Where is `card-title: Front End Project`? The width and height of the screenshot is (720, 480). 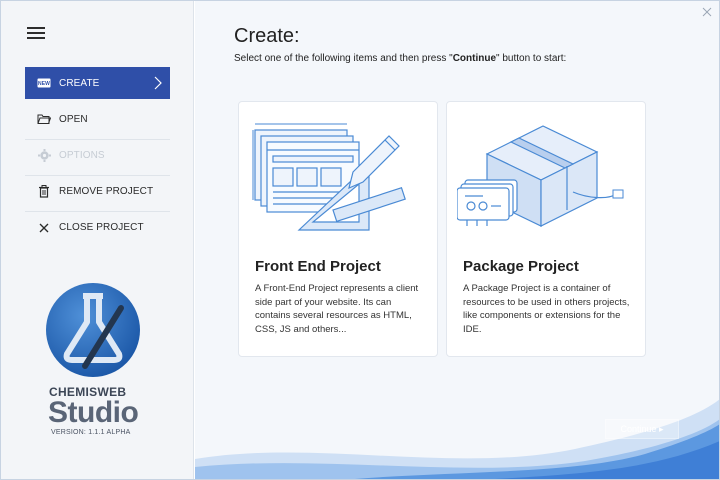 card-title: Front End Project is located at coordinates (318, 266).